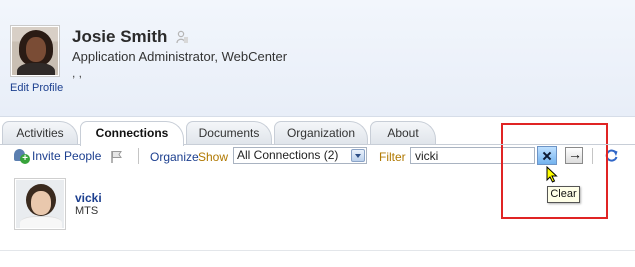 Image resolution: width=635 pixels, height=267 pixels. Describe the element at coordinates (403, 133) in the screenshot. I see `tab-about: About` at that location.